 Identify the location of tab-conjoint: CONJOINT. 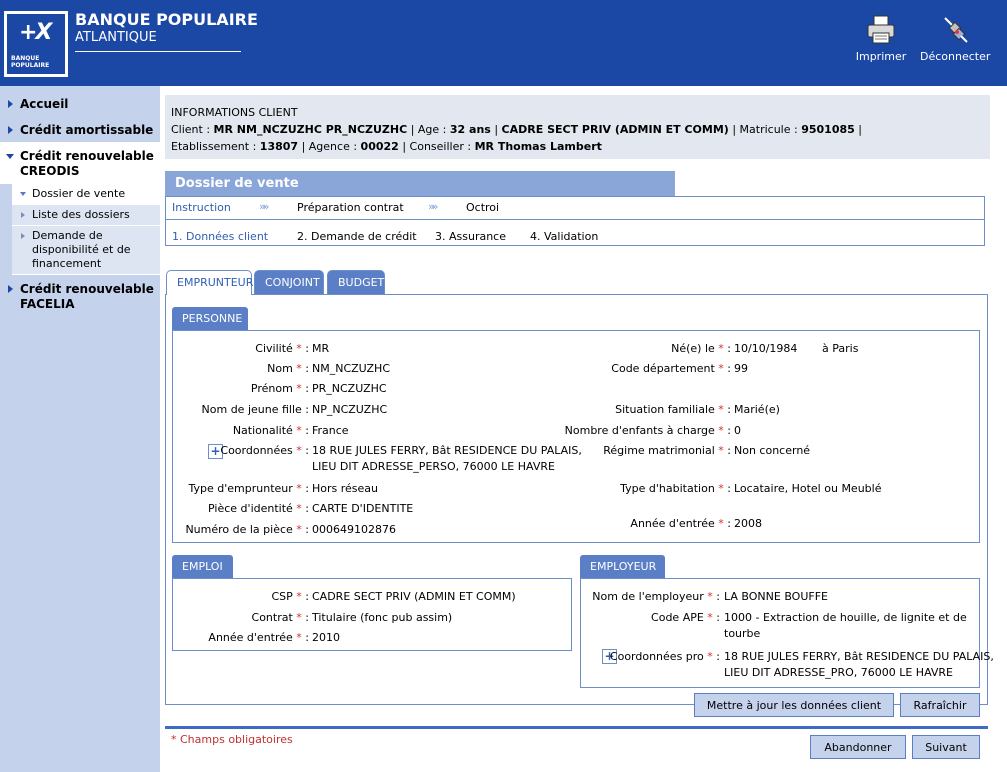
(289, 282).